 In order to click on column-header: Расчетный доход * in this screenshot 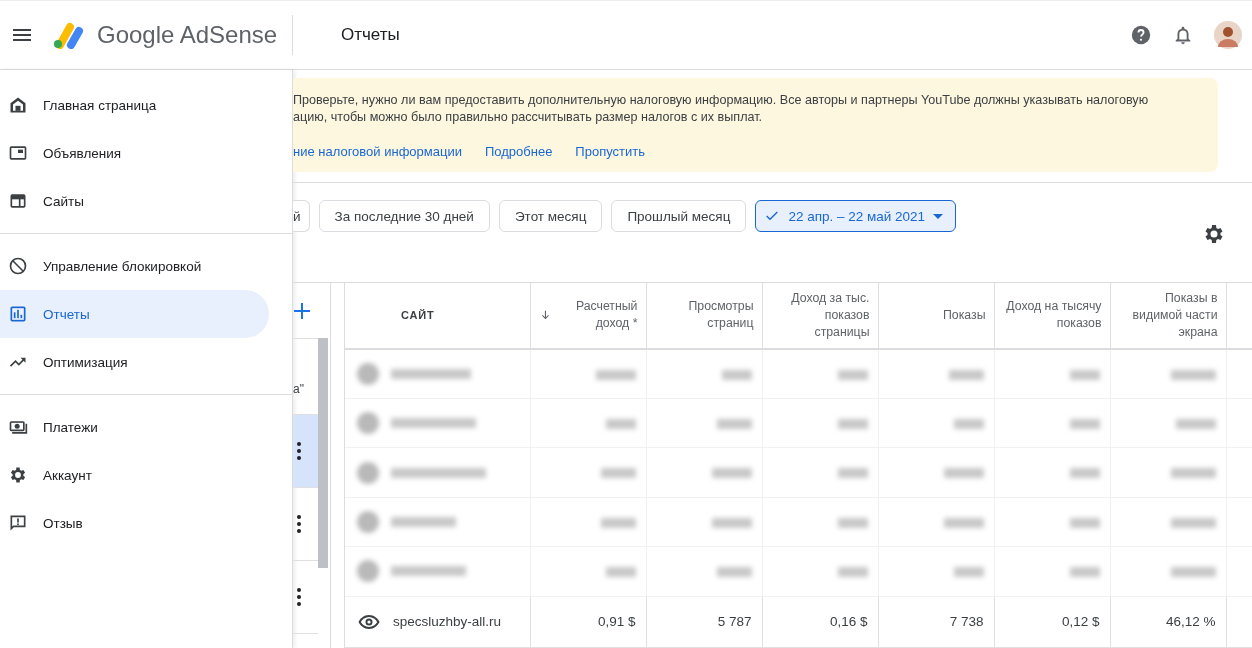, I will do `click(594, 315)`.